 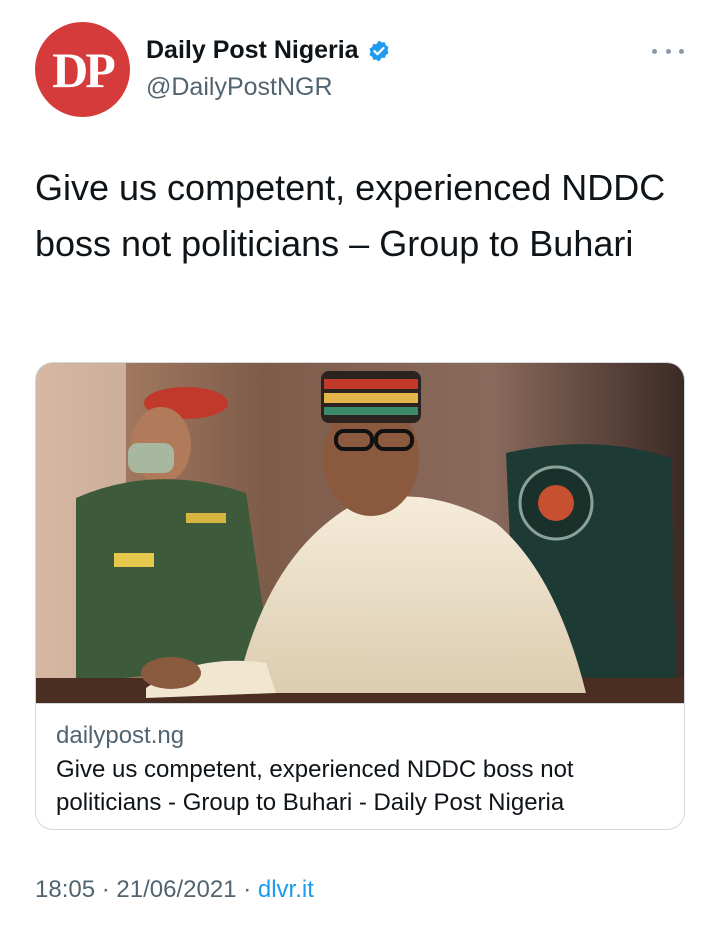 I want to click on avatar: DP, so click(x=82, y=69).